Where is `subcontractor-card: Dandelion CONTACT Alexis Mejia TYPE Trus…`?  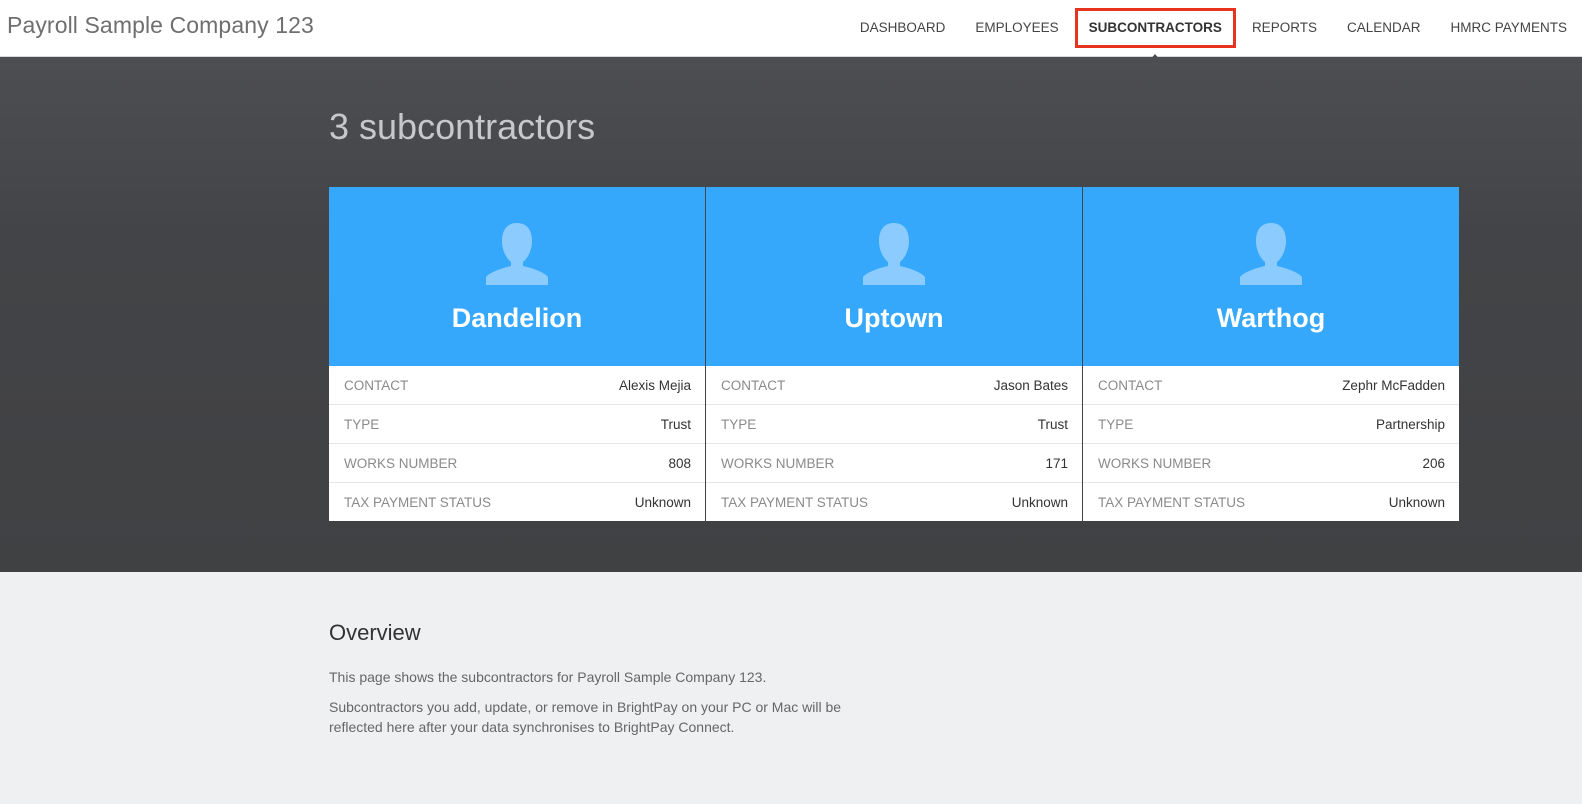 subcontractor-card: Dandelion CONTACT Alexis Mejia TYPE Trus… is located at coordinates (517, 354).